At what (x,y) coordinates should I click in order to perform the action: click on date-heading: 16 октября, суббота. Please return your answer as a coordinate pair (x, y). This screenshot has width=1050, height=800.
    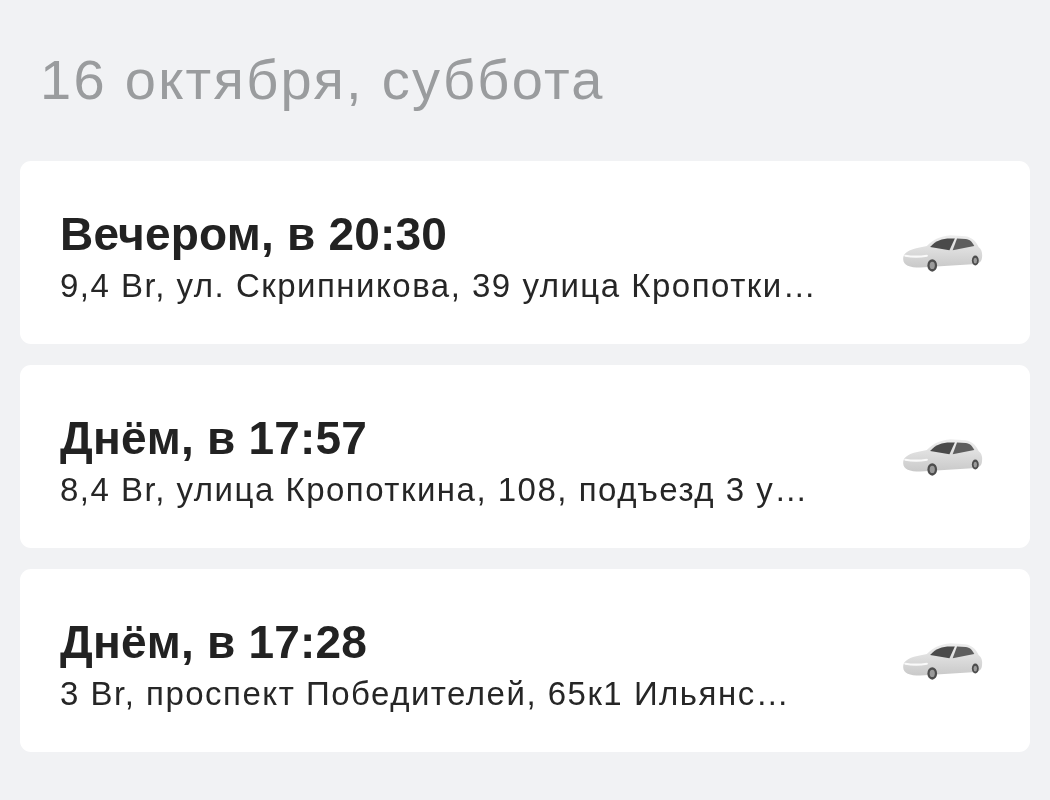
    Looking at the image, I should click on (323, 80).